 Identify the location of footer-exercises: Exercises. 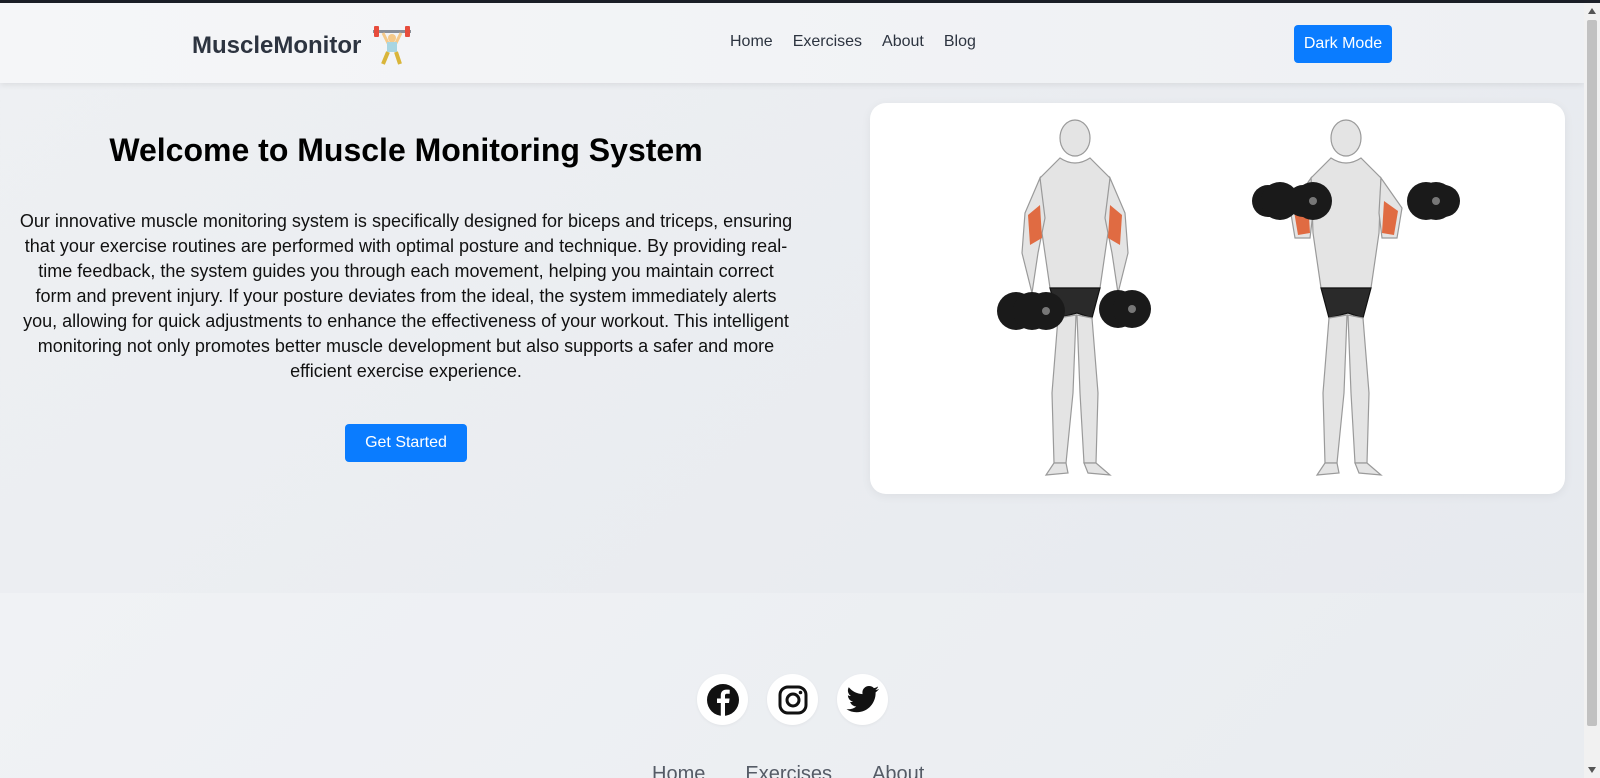
(788, 770).